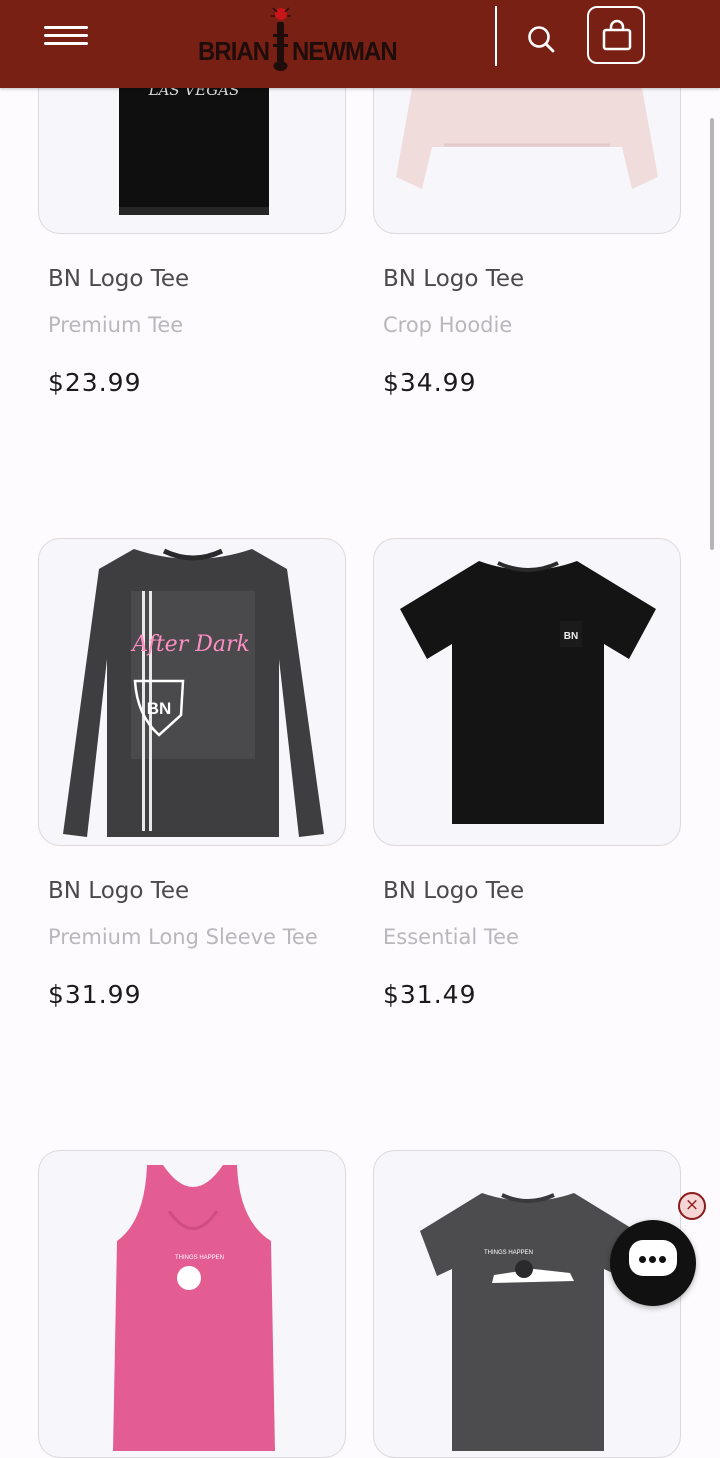 Image resolution: width=720 pixels, height=1458 pixels. I want to click on close-chat-icon: ×, so click(692, 1206).